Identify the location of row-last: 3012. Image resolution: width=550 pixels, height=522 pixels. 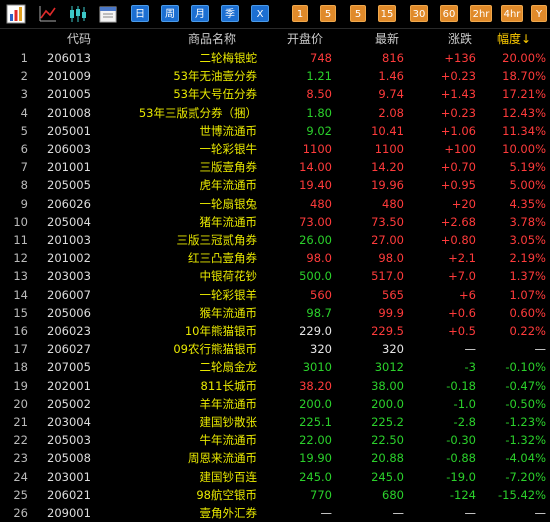
(389, 367).